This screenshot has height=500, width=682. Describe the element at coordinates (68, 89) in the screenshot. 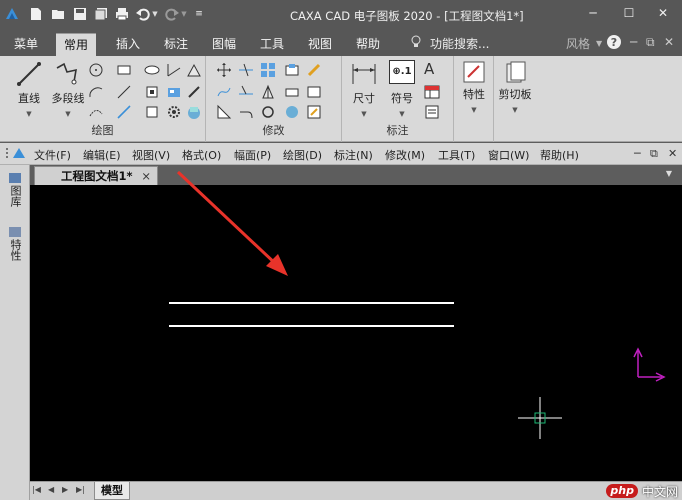

I see `polyline-button: 多段线 ▼` at that location.